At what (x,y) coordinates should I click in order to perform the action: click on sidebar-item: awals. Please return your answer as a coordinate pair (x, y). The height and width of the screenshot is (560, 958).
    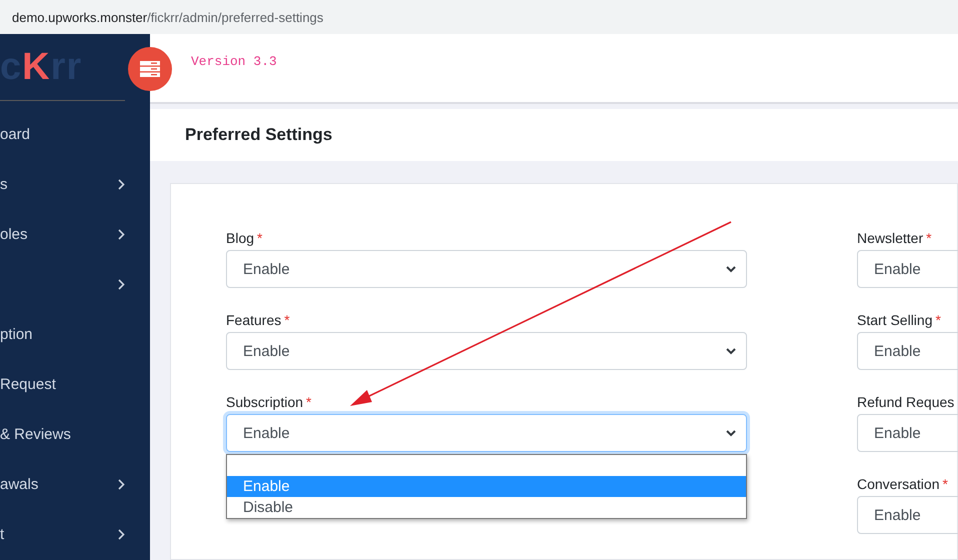
    Looking at the image, I should click on (75, 484).